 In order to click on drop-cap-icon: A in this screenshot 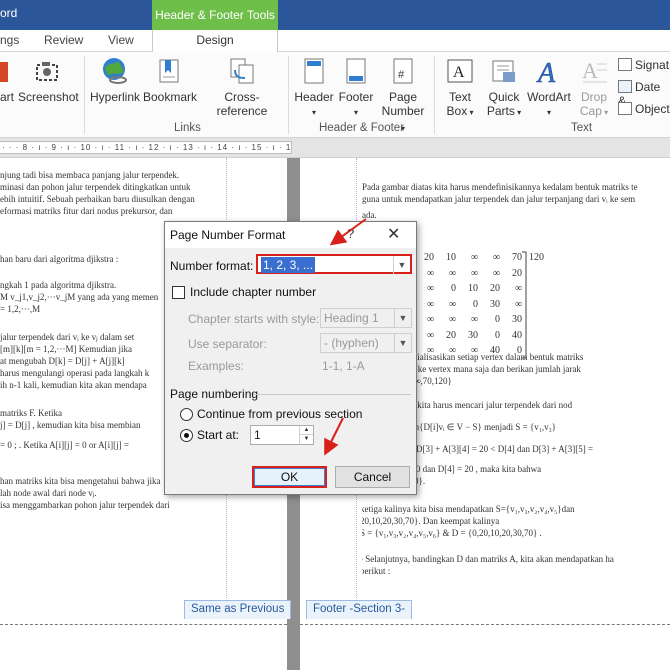, I will do `click(594, 70)`.